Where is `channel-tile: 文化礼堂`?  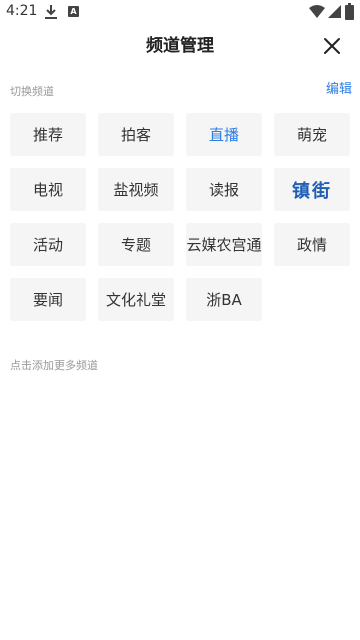
channel-tile: 文化礼堂 is located at coordinates (136, 299).